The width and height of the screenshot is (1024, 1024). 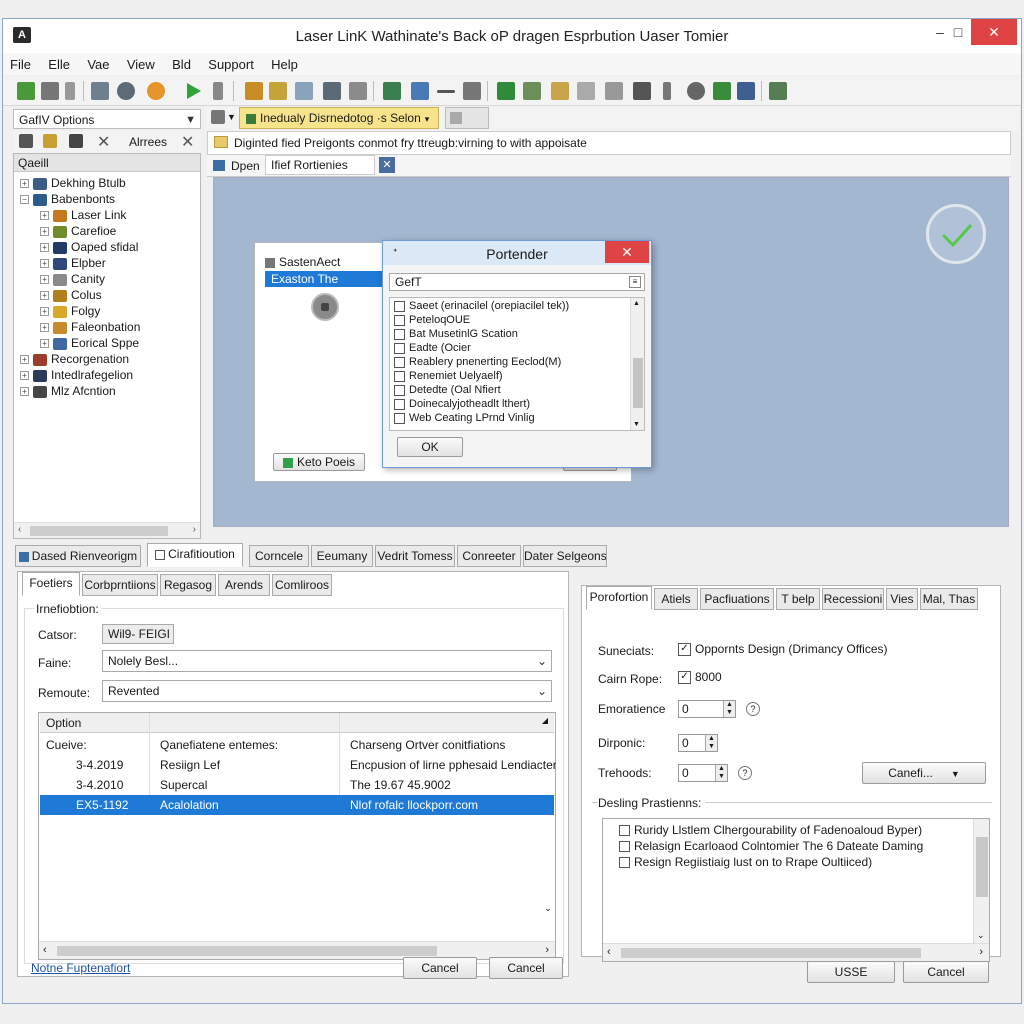 I want to click on menu-bld: Bld, so click(x=181, y=62).